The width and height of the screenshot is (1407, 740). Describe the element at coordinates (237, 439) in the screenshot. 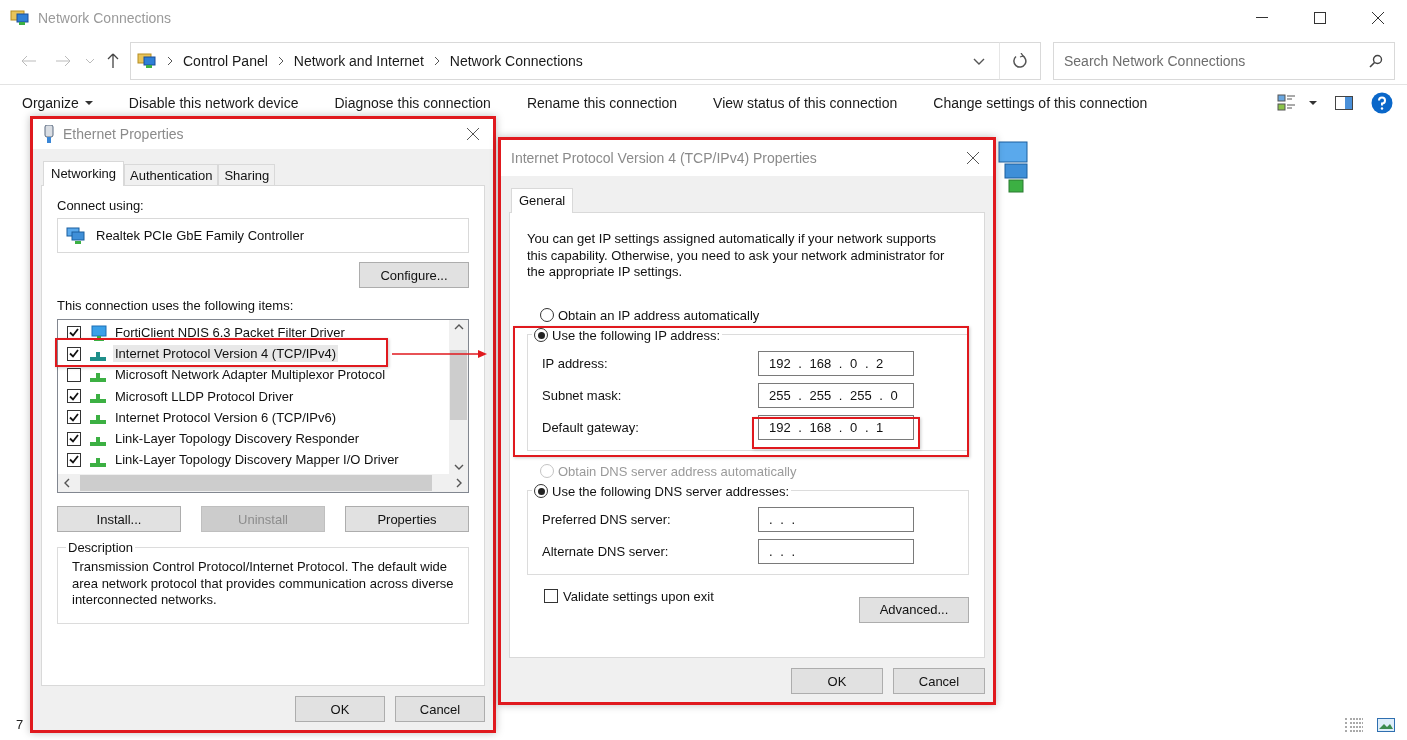

I see `list-item: Link-Layer Topology Discovery Responder` at that location.